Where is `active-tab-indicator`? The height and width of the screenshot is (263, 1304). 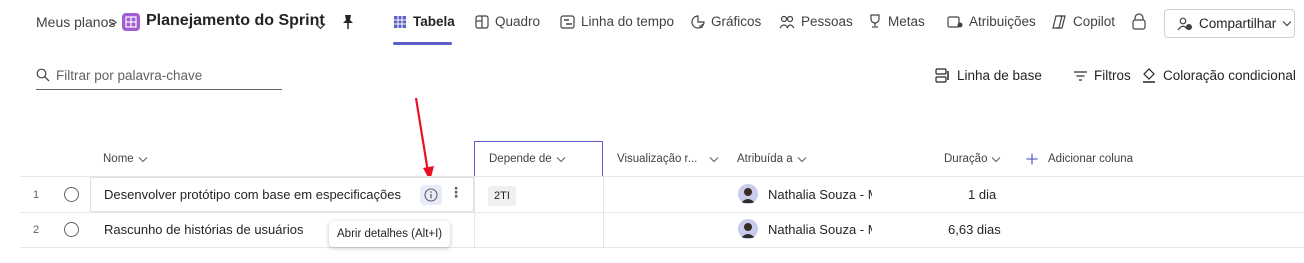 active-tab-indicator is located at coordinates (422, 43).